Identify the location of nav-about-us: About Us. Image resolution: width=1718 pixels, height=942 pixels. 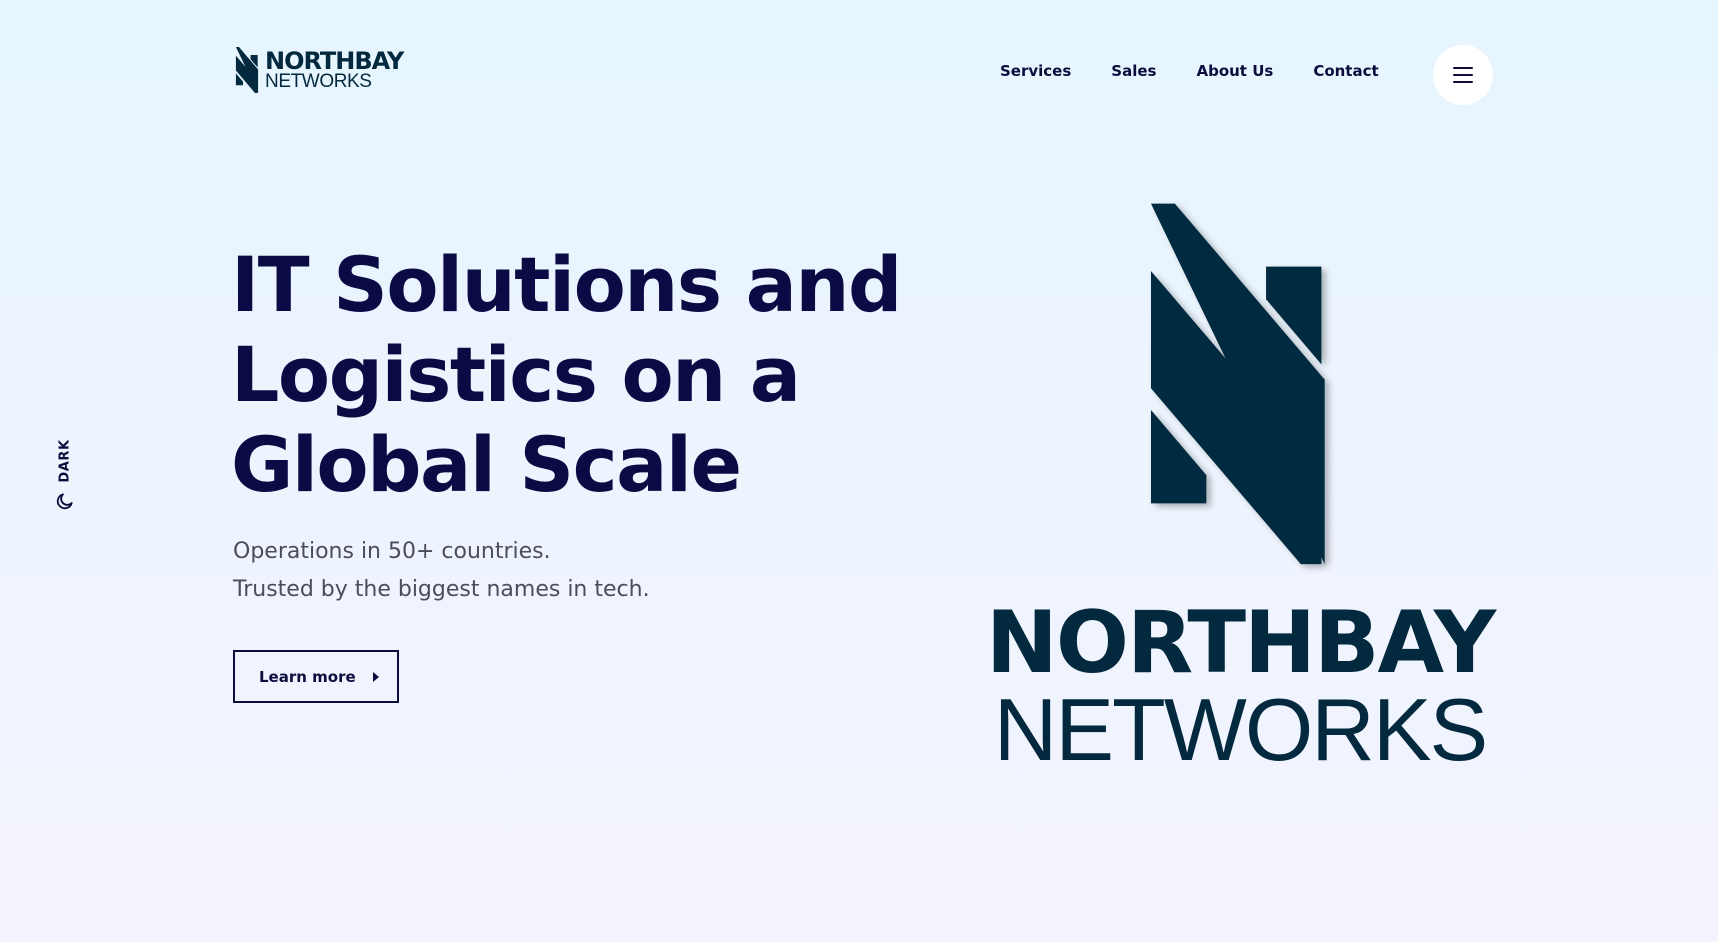
(1234, 71).